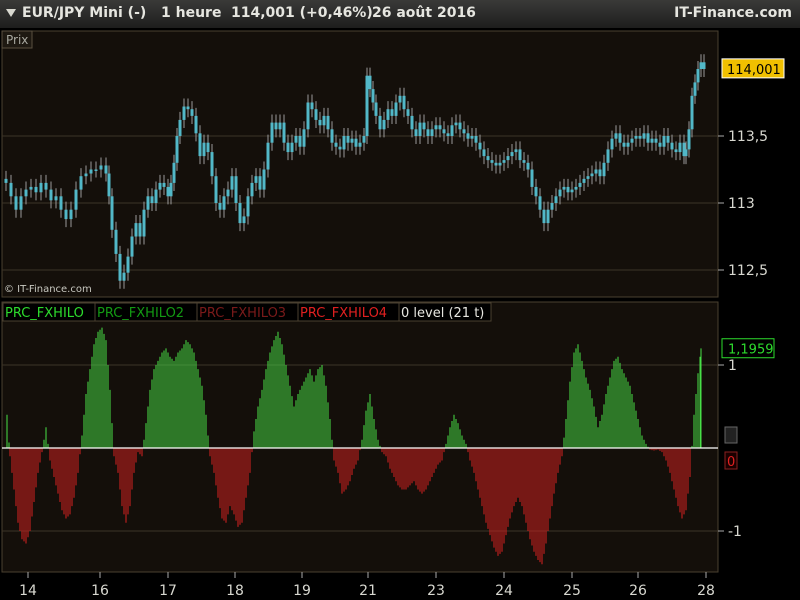 The width and height of the screenshot is (800, 600). I want to click on brand-label: IT-Finance.com, so click(733, 13).